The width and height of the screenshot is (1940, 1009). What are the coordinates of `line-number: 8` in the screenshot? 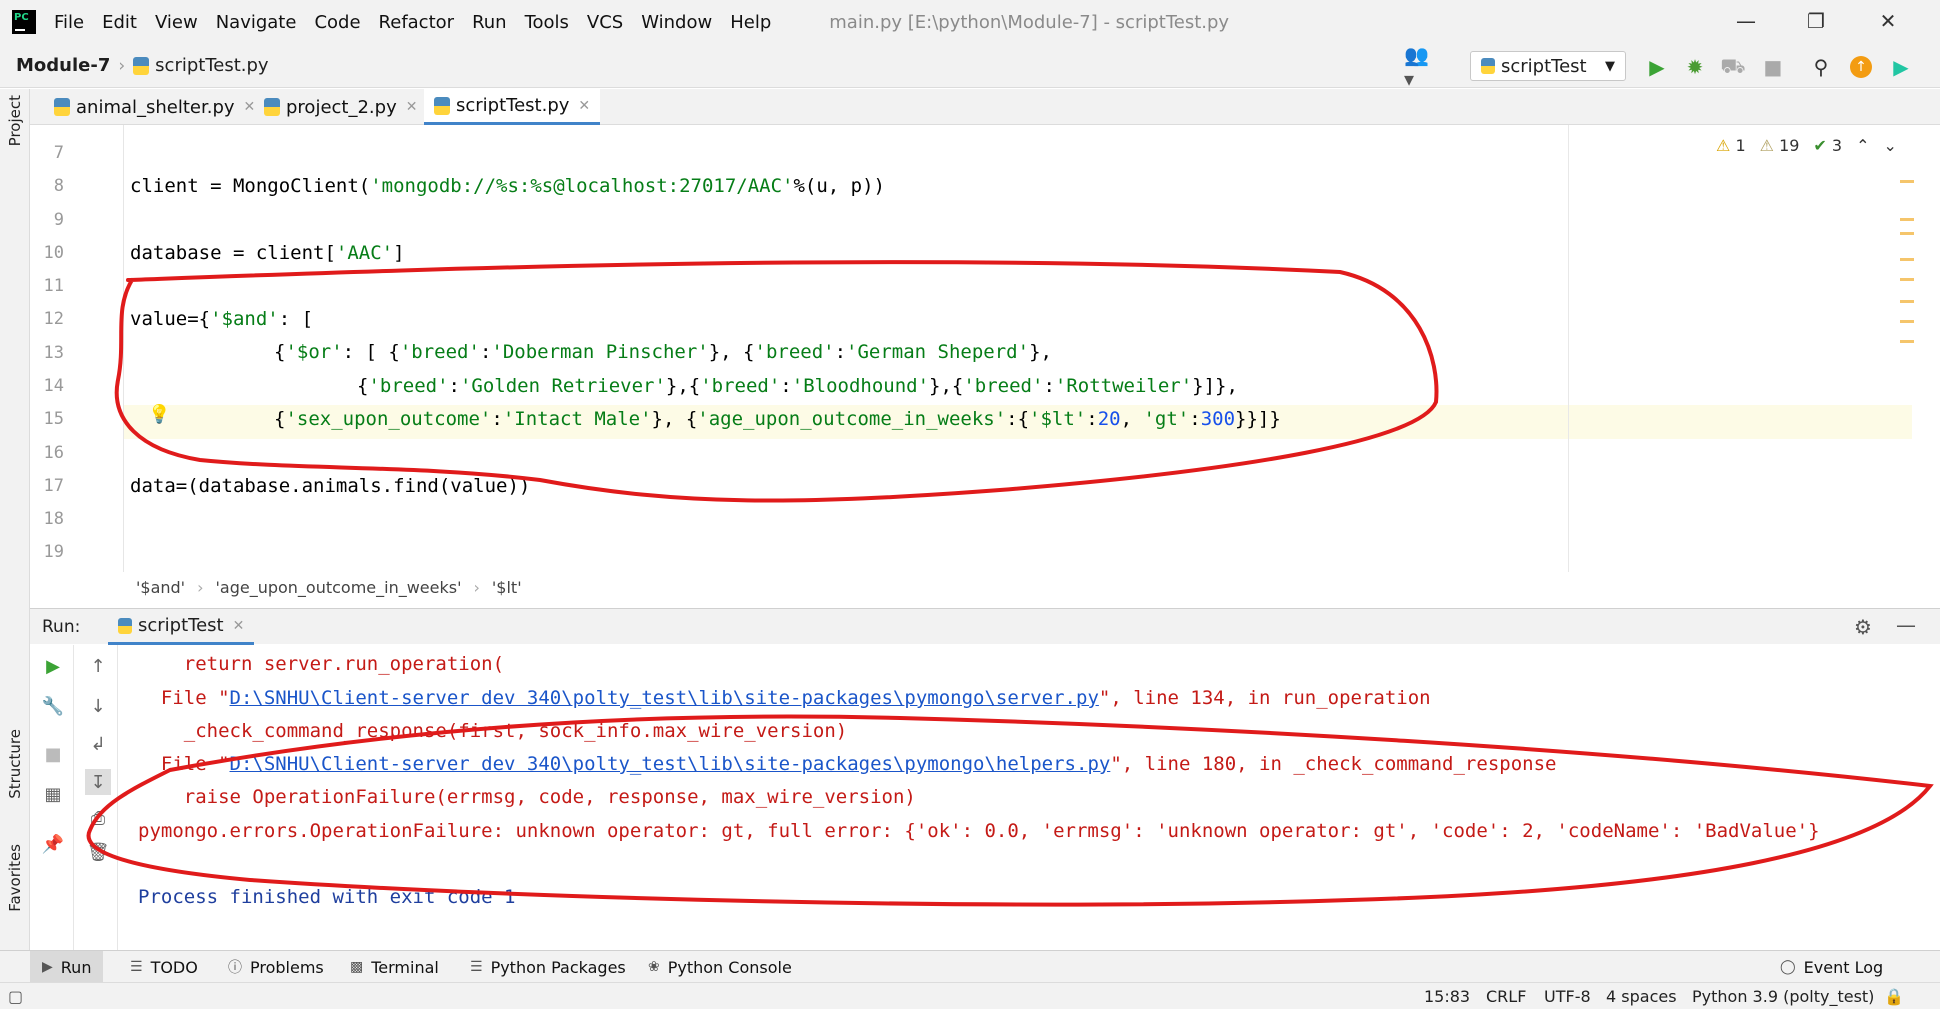 It's located at (58, 186).